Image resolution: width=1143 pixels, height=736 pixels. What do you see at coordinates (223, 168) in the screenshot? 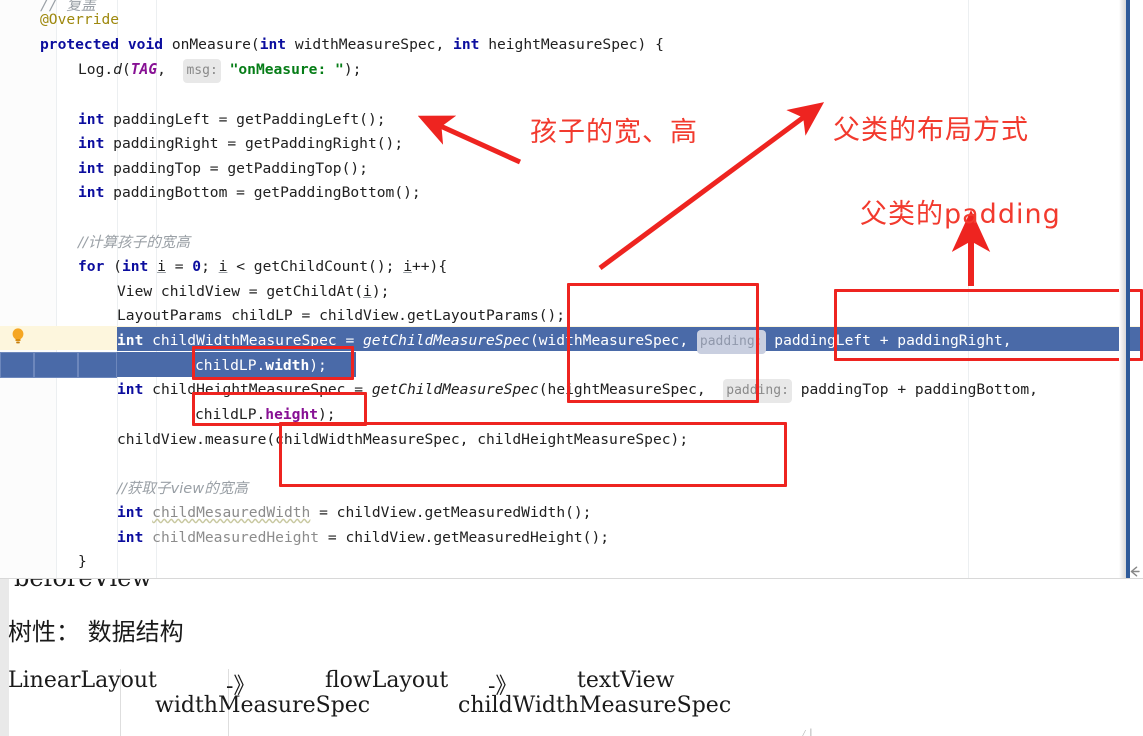
I see `code-line: int paddingTop = getPaddingTop();` at bounding box center [223, 168].